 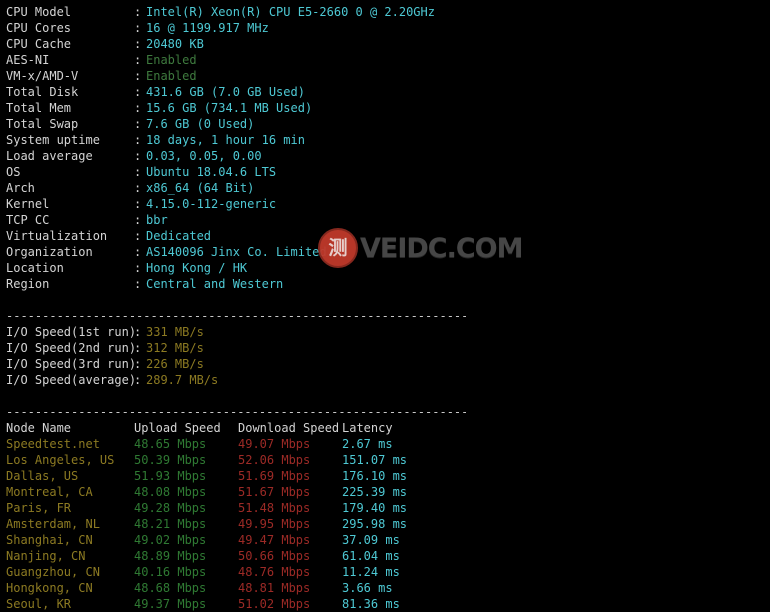 What do you see at coordinates (371, 540) in the screenshot?
I see `cell-latency: 37.09 ms` at bounding box center [371, 540].